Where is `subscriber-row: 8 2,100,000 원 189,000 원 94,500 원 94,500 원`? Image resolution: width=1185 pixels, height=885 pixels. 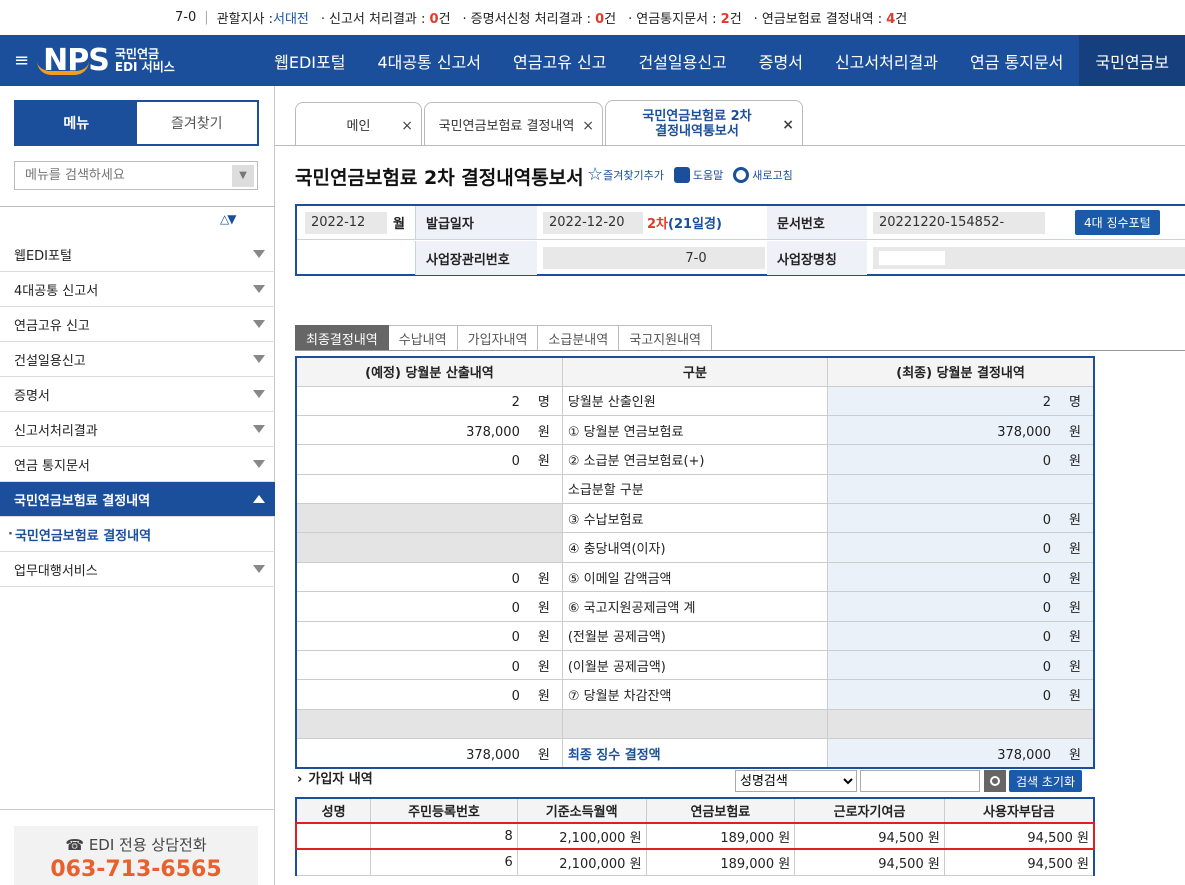
subscriber-row: 8 2,100,000 원 189,000 원 94,500 원 94,500 원 is located at coordinates (695, 836).